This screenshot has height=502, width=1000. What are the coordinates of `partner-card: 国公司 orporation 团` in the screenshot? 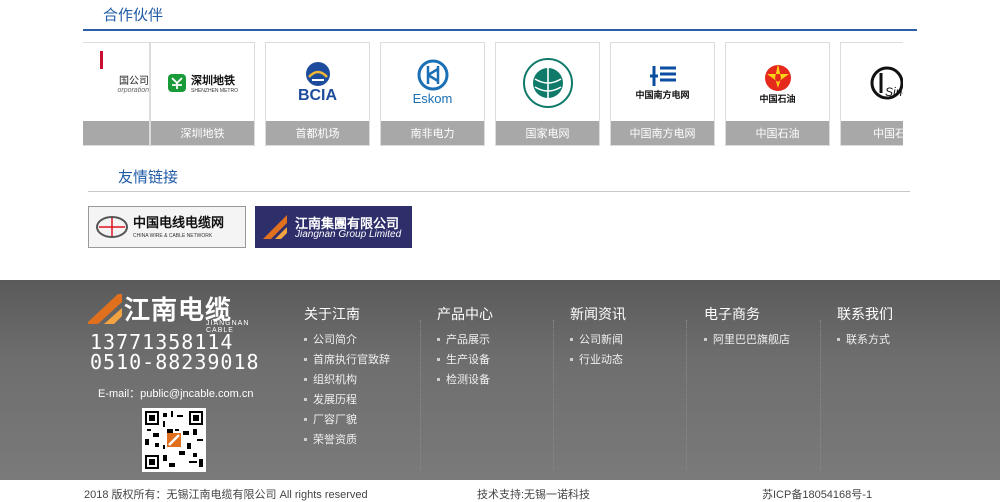 It's located at (116, 94).